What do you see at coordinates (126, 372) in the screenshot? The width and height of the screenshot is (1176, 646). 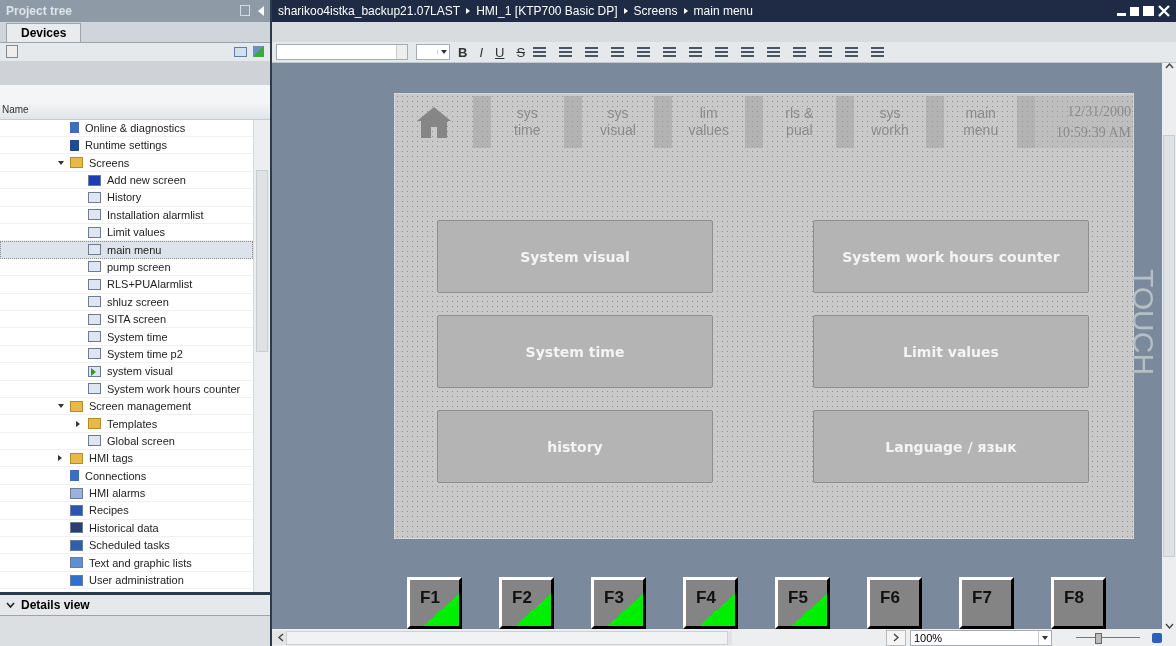 I see `tree-item: system visual` at bounding box center [126, 372].